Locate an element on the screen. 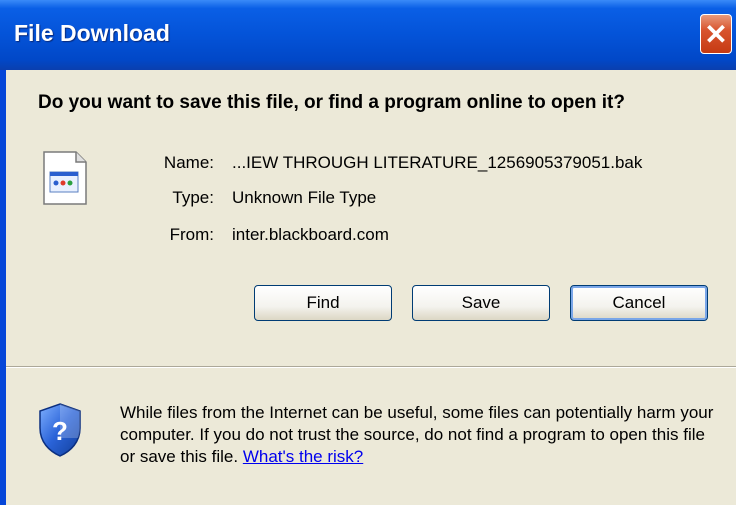 This screenshot has height=505, width=736. from-label: From: is located at coordinates (191, 234).